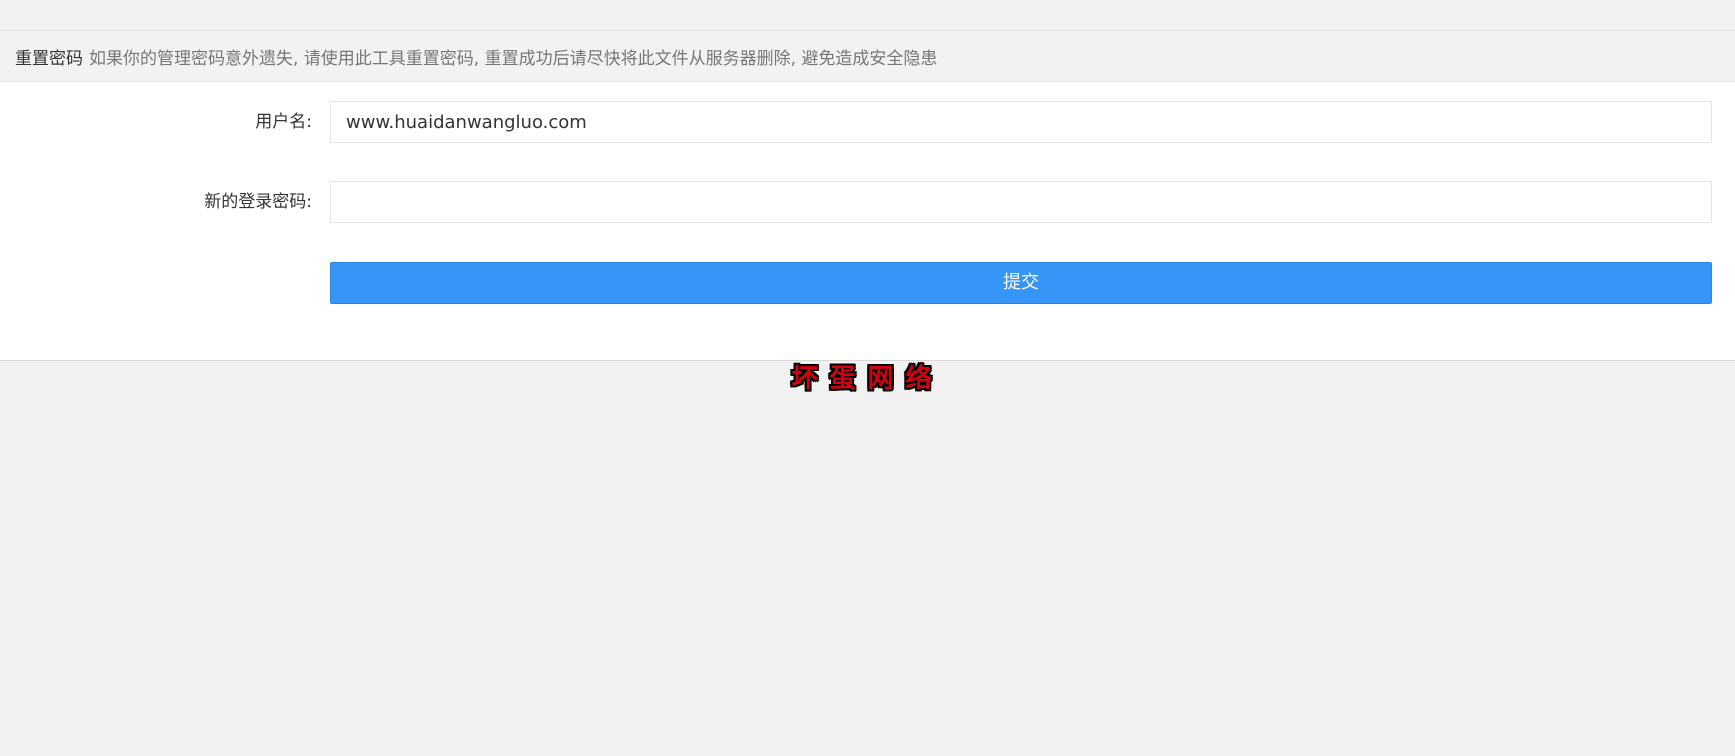 The image size is (1735, 756). Describe the element at coordinates (283, 122) in the screenshot. I see `username-label: 用户名:` at that location.